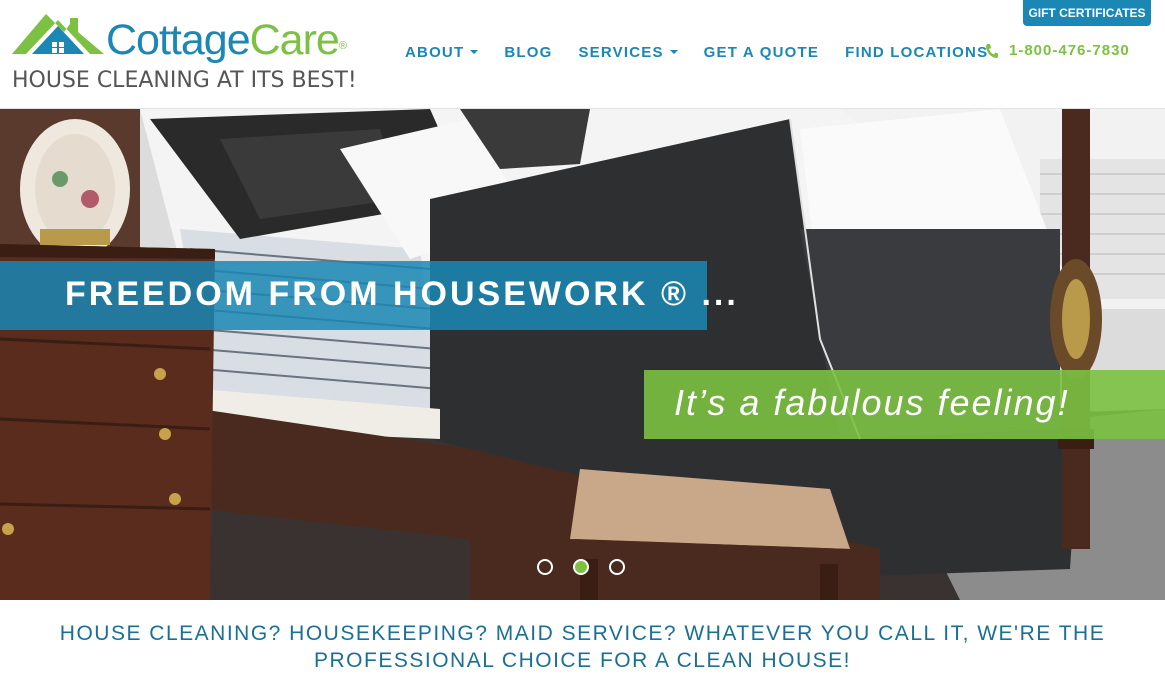  I want to click on nav-blog: BLOG, so click(528, 52).